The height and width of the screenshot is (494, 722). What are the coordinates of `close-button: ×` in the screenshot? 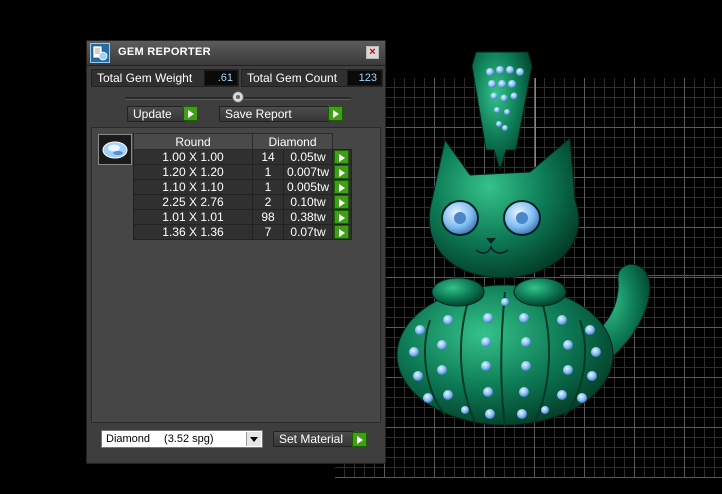 It's located at (372, 52).